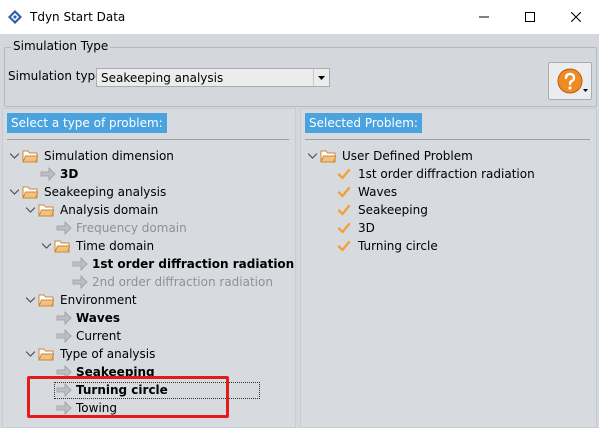 This screenshot has height=428, width=599. What do you see at coordinates (15, 17) in the screenshot?
I see `app-icon` at bounding box center [15, 17].